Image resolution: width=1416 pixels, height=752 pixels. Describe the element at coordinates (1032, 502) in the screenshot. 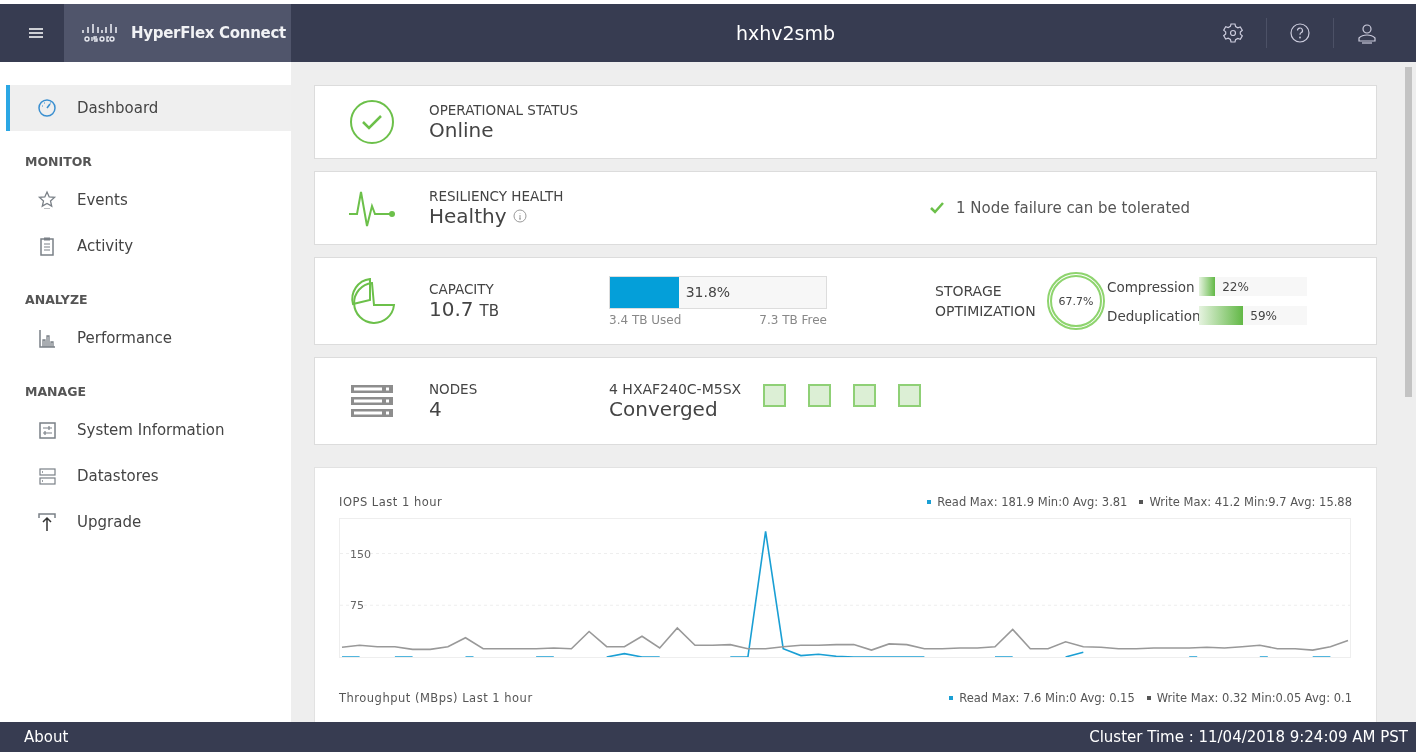

I see `legend-text: Read Max: 181.9 Min:0 Avg: 3.81` at that location.